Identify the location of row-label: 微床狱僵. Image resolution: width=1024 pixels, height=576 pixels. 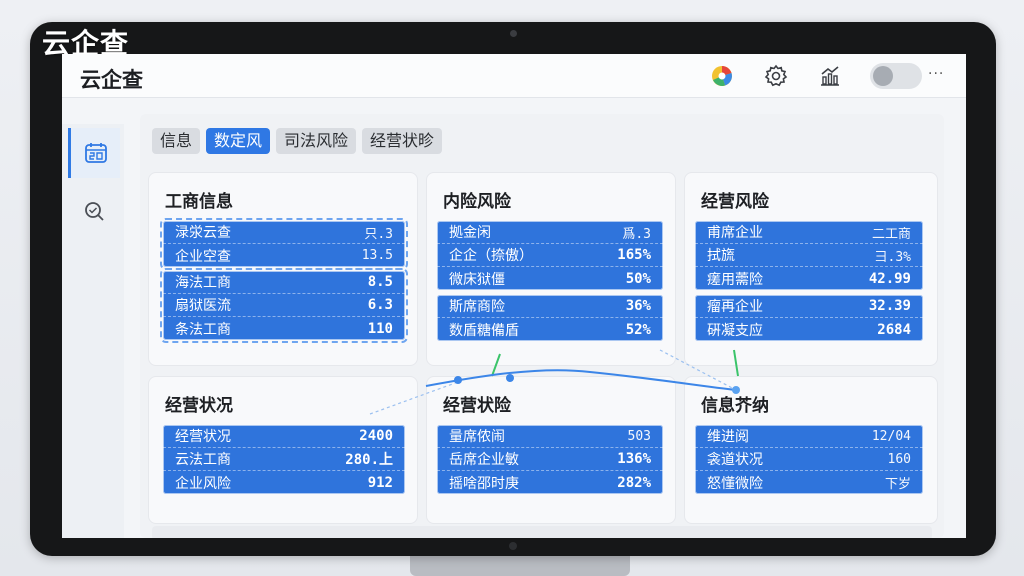
(477, 279).